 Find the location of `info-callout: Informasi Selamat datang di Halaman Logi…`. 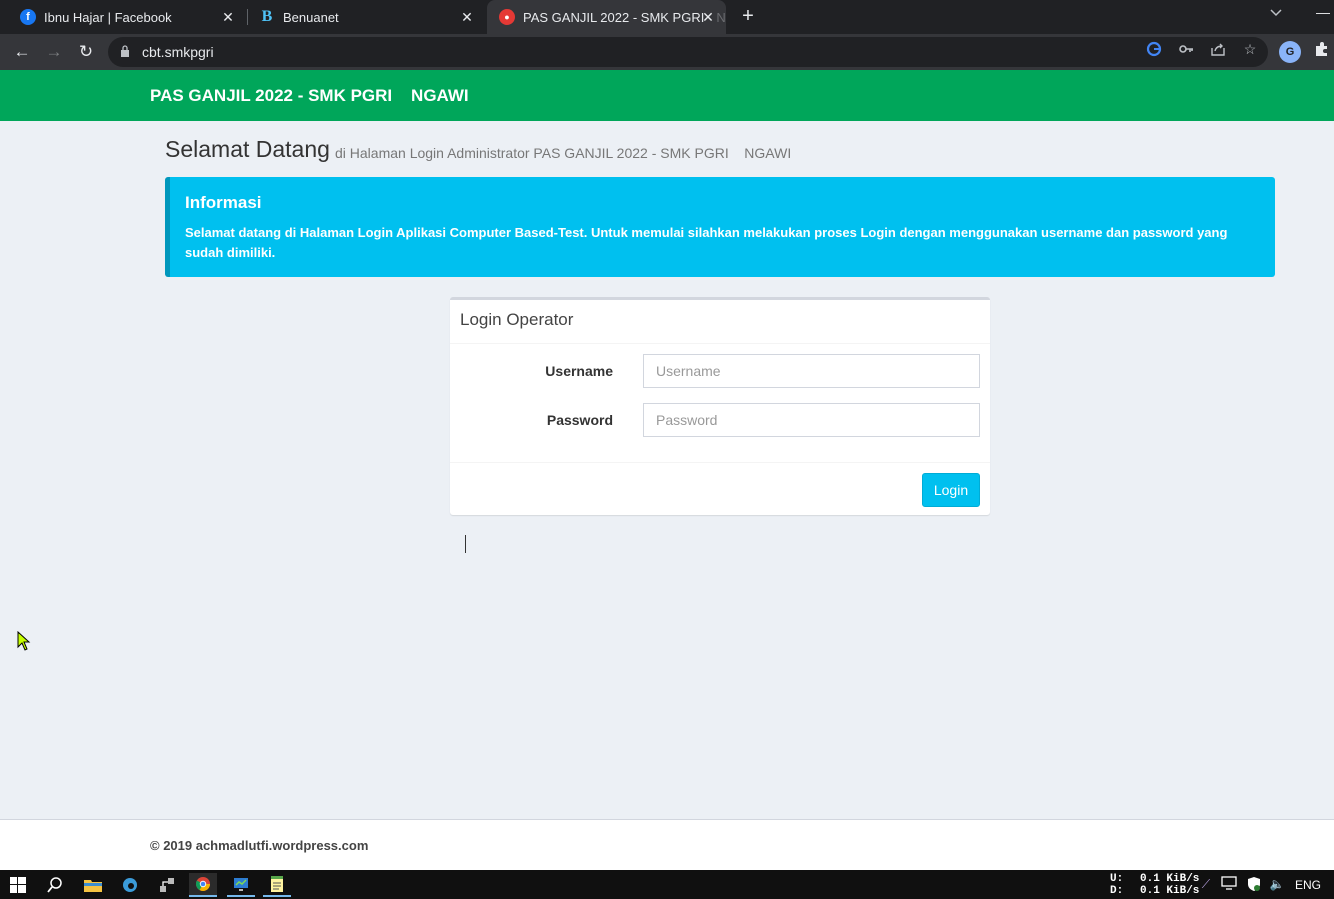

info-callout: Informasi Selamat datang di Halaman Logi… is located at coordinates (720, 227).